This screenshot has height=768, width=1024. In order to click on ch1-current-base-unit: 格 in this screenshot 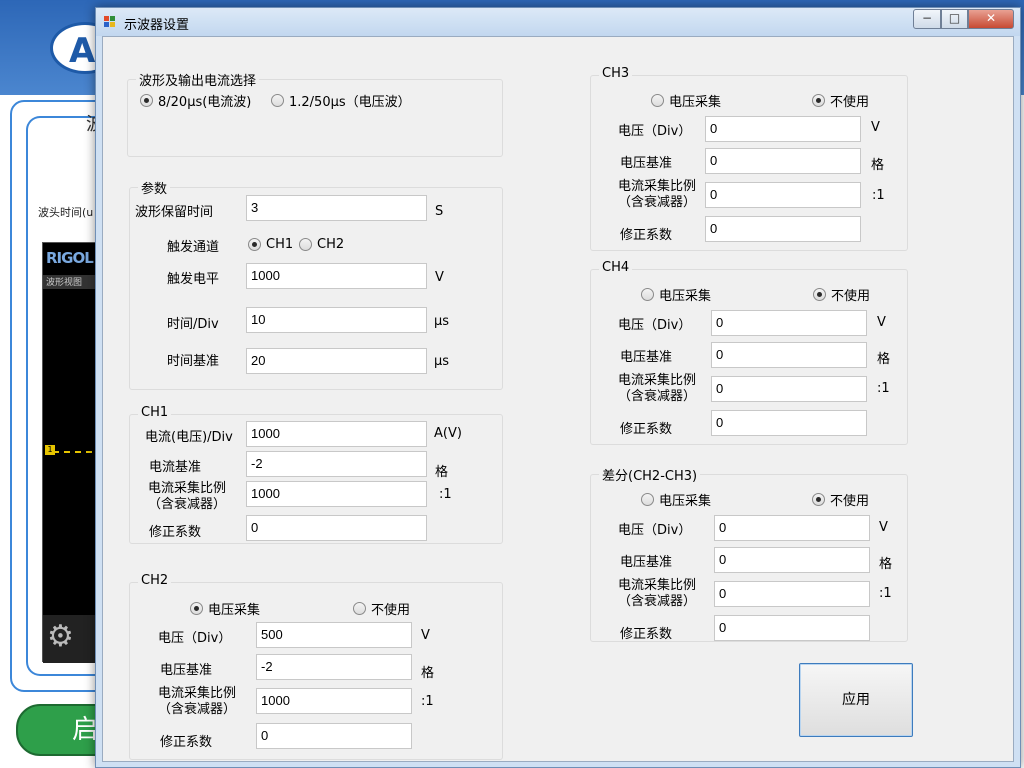, I will do `click(442, 472)`.